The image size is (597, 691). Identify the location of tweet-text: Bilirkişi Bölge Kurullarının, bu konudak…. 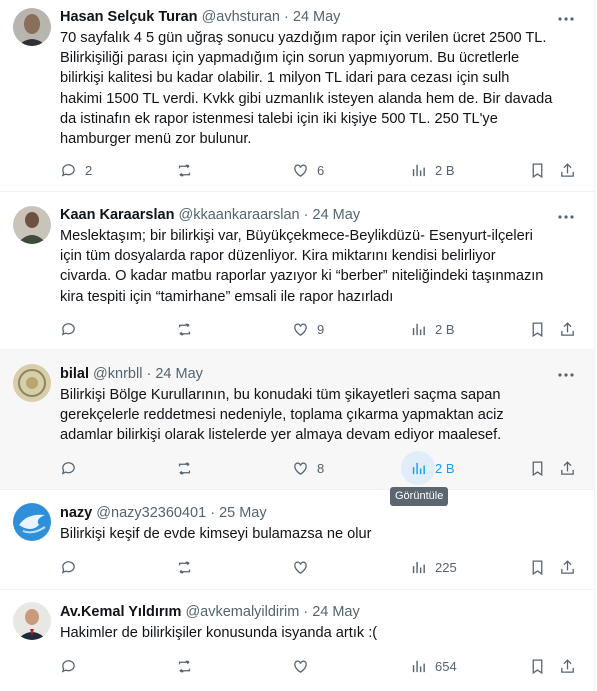
(318, 415).